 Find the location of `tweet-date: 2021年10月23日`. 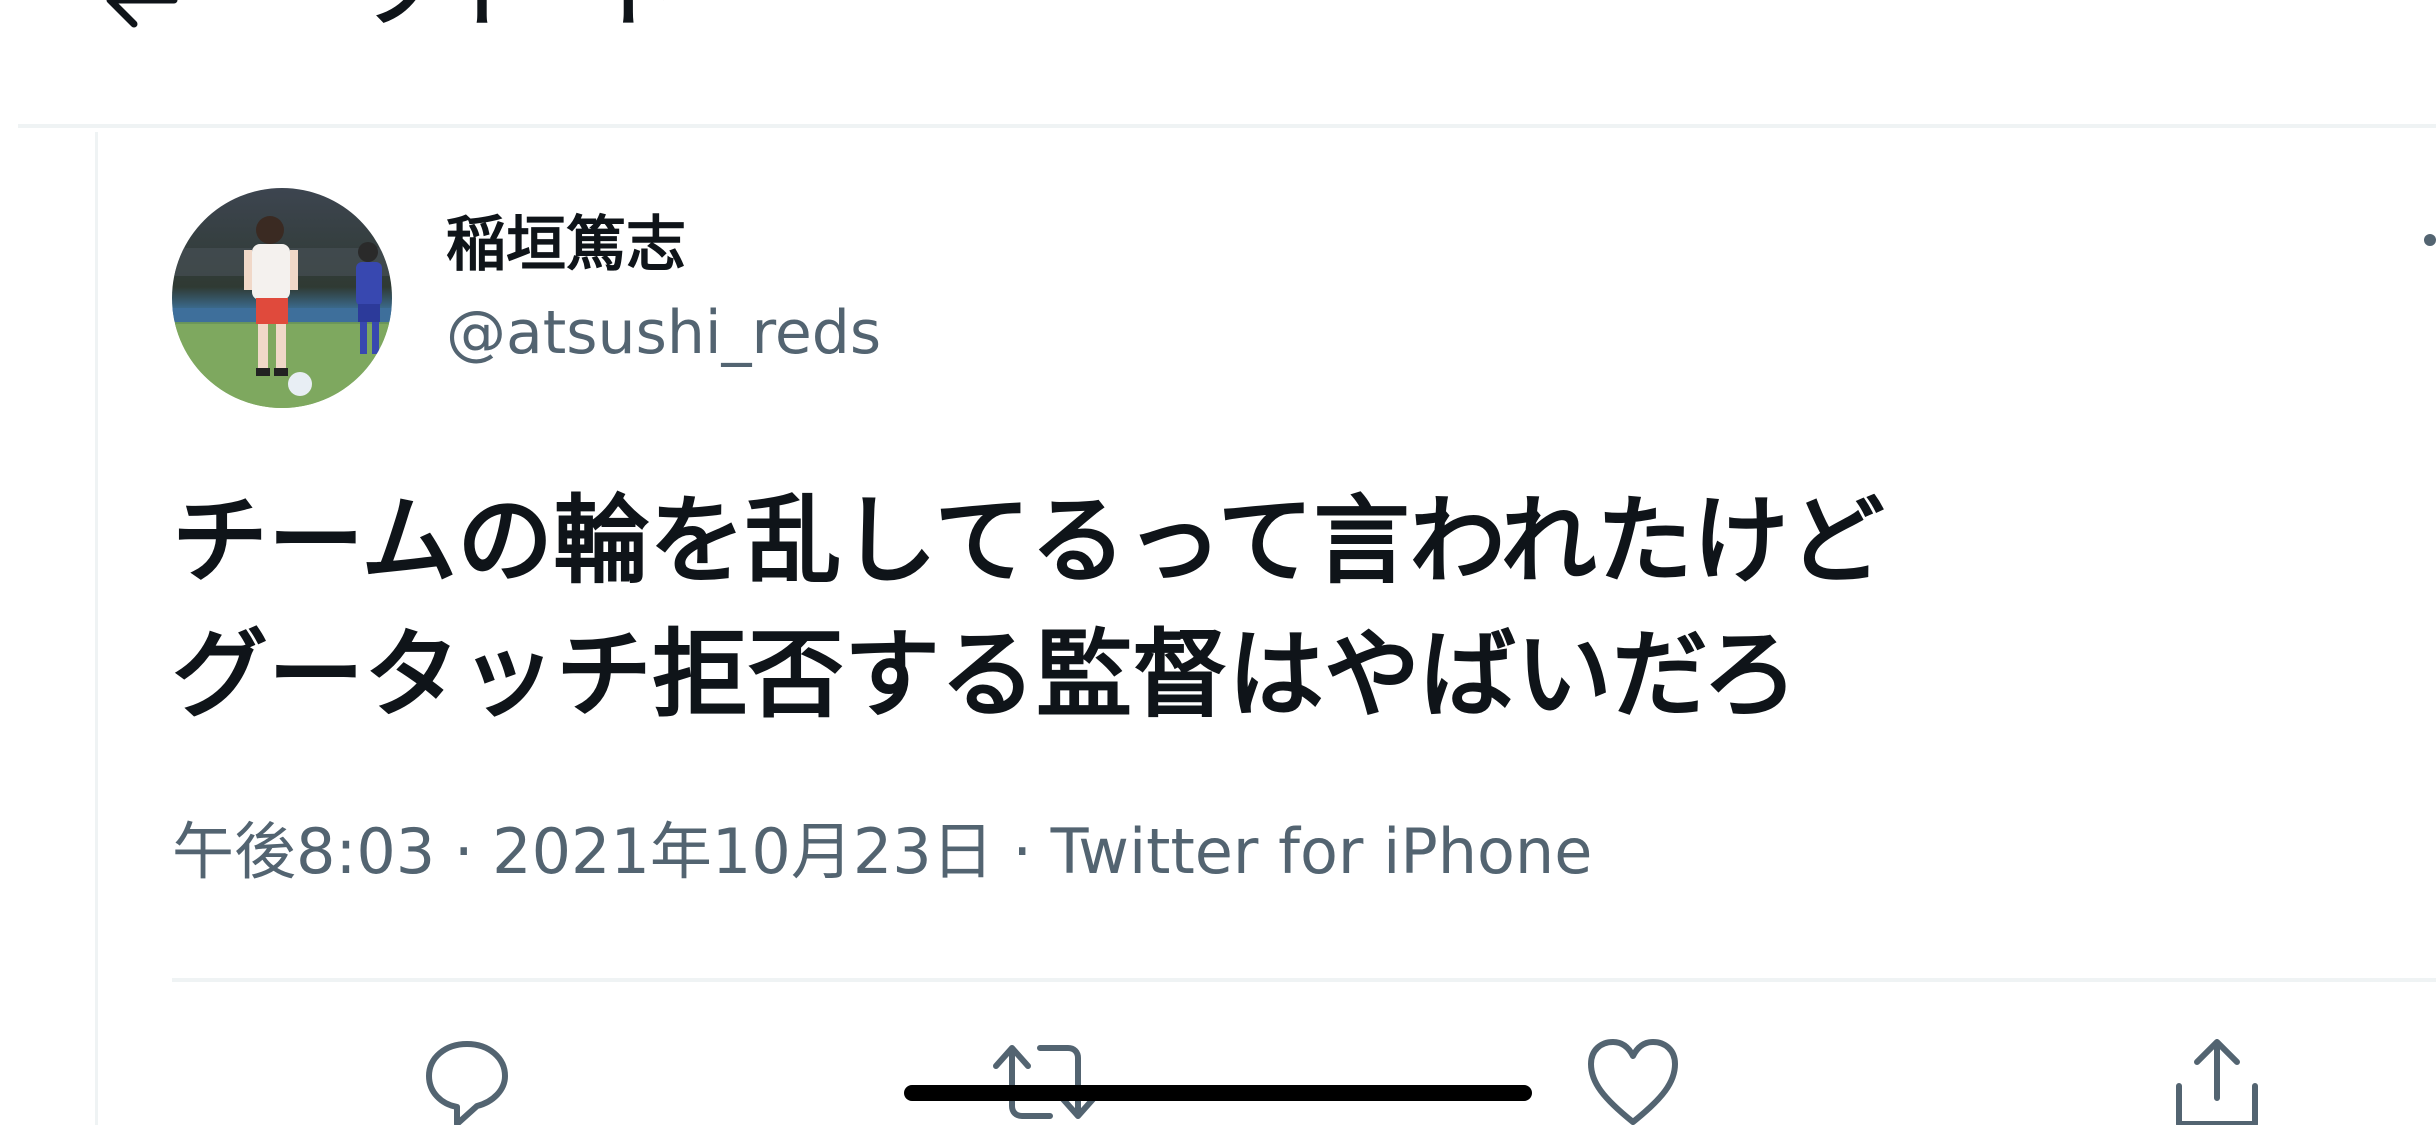

tweet-date: 2021年10月23日 is located at coordinates (743, 851).